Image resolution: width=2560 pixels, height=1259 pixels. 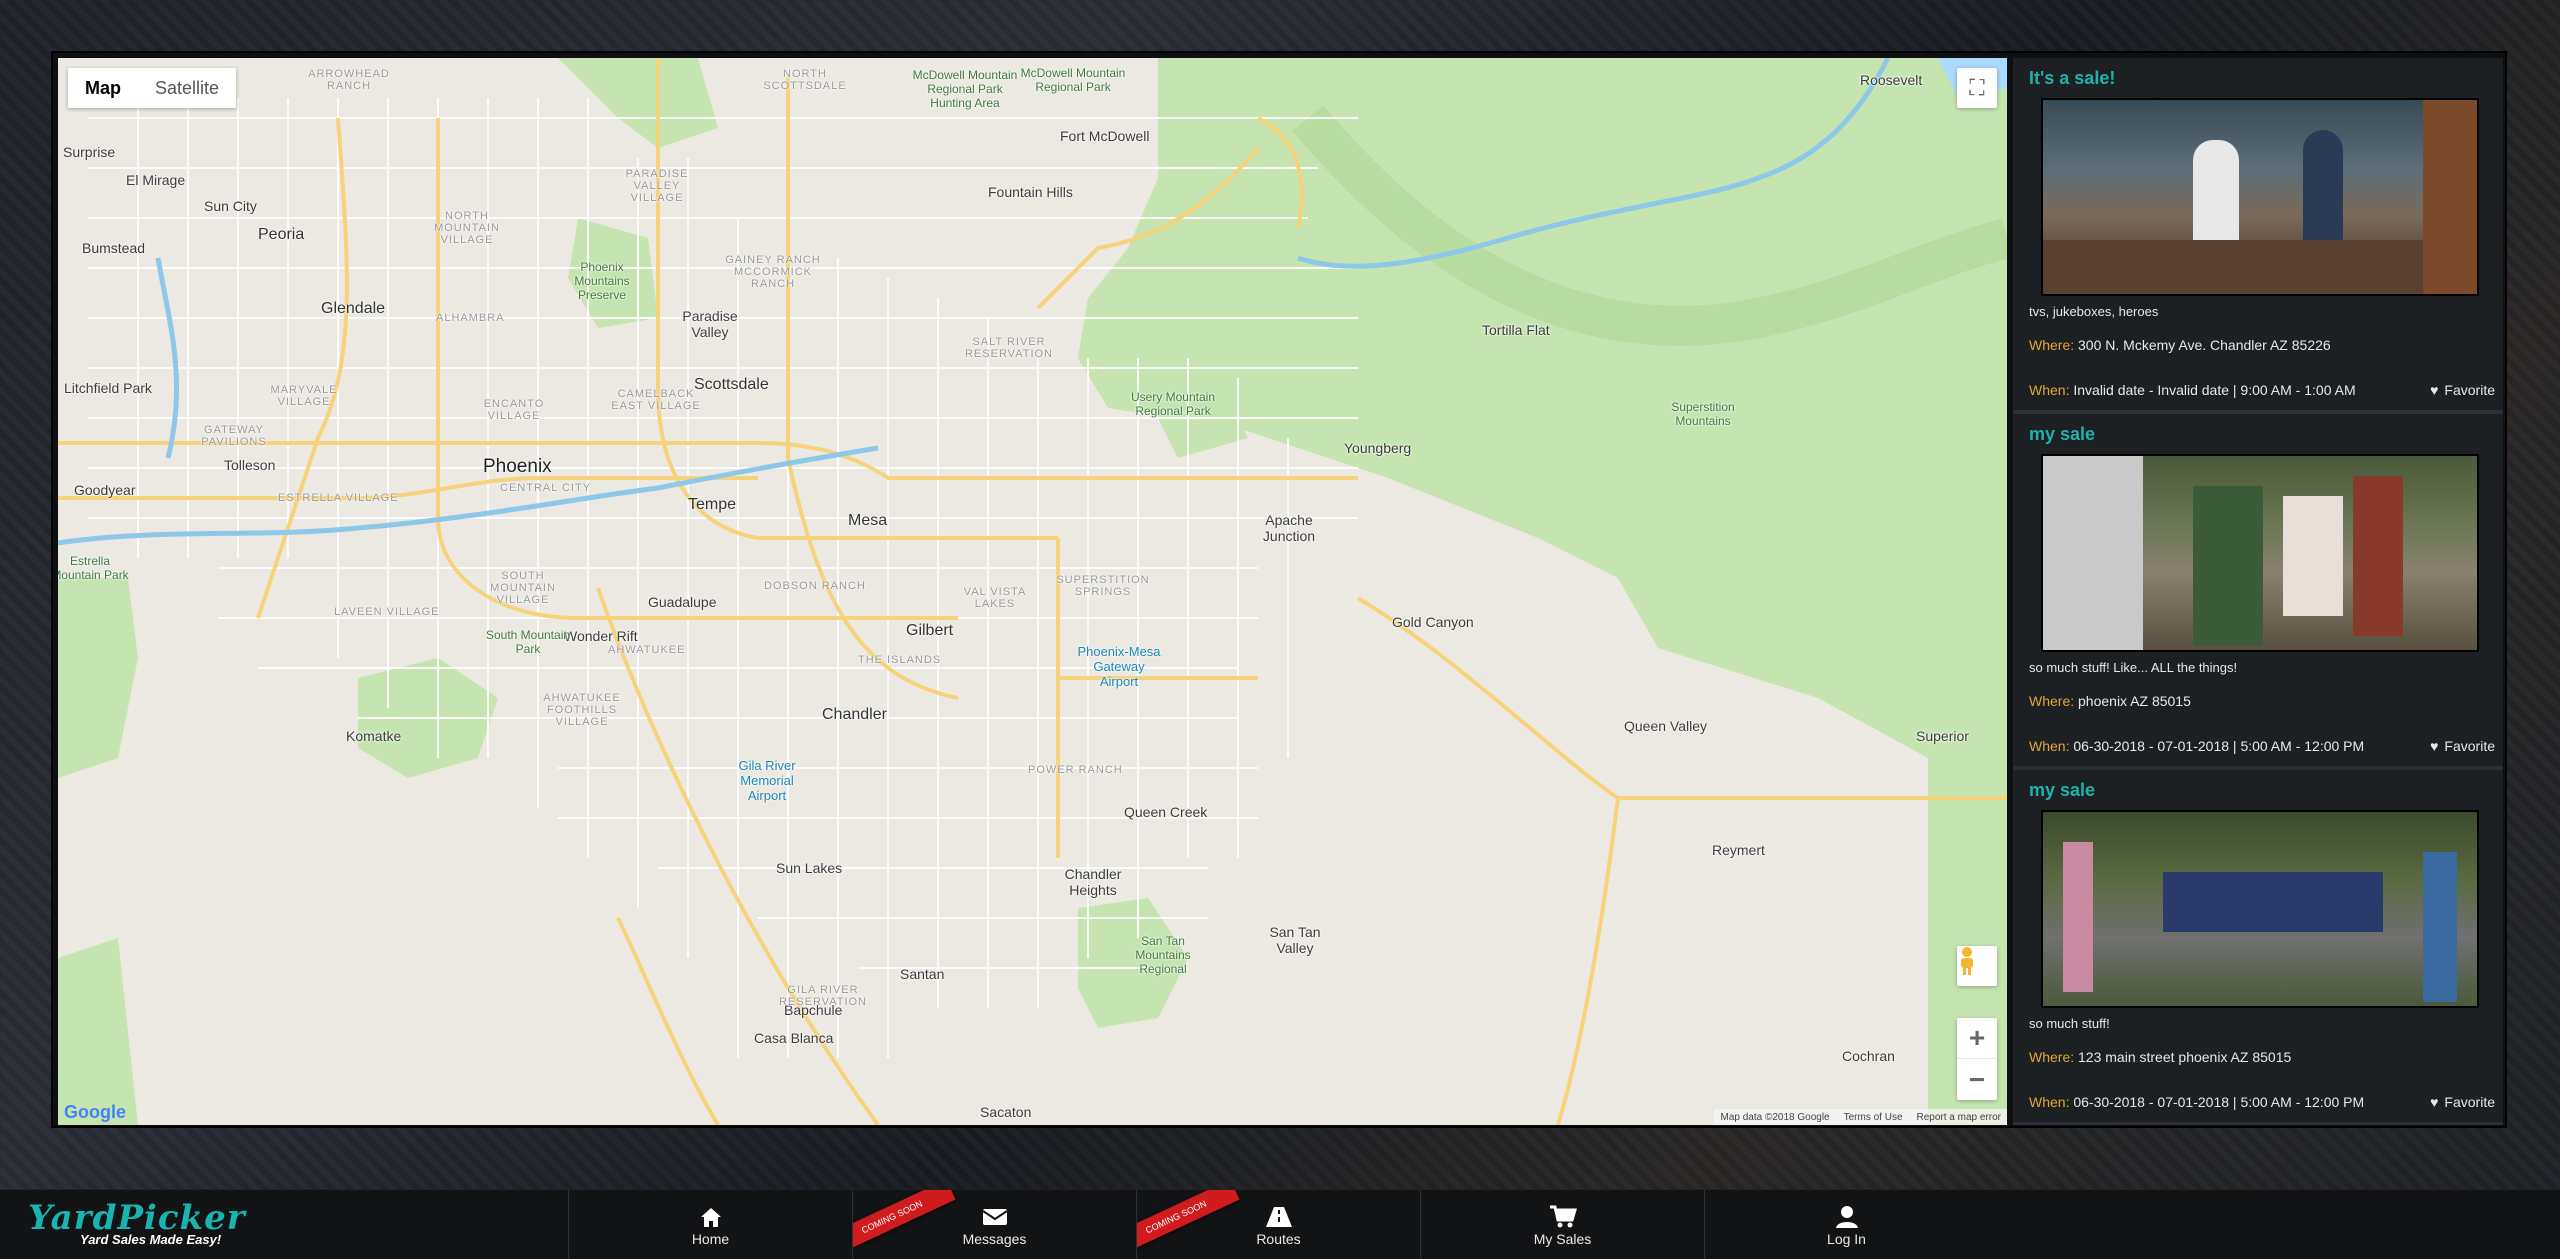 I want to click on map-label-santan: Santan, so click(x=922, y=974).